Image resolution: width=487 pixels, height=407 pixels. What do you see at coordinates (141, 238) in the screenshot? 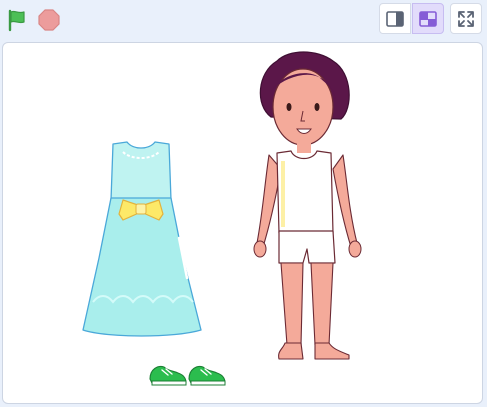
I see `dress-sprite` at bounding box center [141, 238].